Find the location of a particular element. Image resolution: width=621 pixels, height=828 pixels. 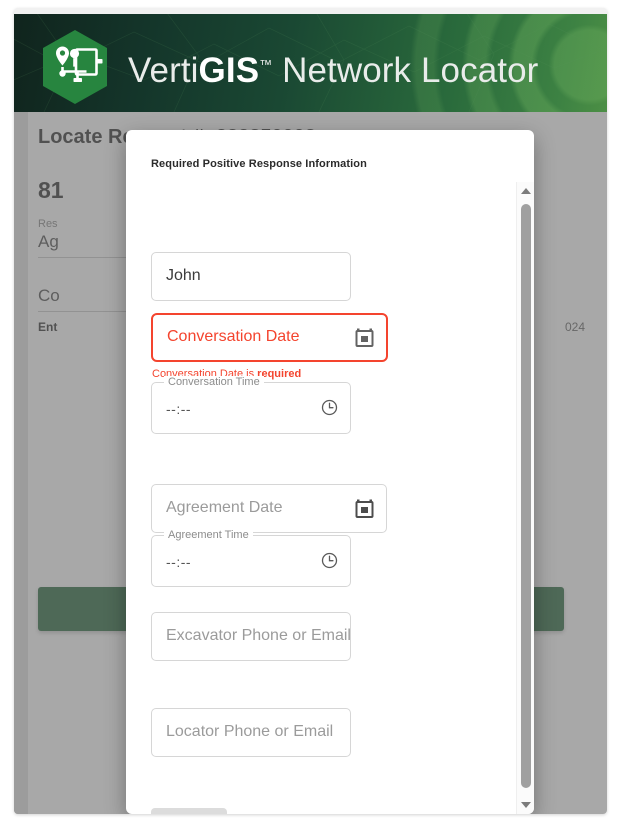

agreement-date-field: Agreement Date is located at coordinates (269, 508).